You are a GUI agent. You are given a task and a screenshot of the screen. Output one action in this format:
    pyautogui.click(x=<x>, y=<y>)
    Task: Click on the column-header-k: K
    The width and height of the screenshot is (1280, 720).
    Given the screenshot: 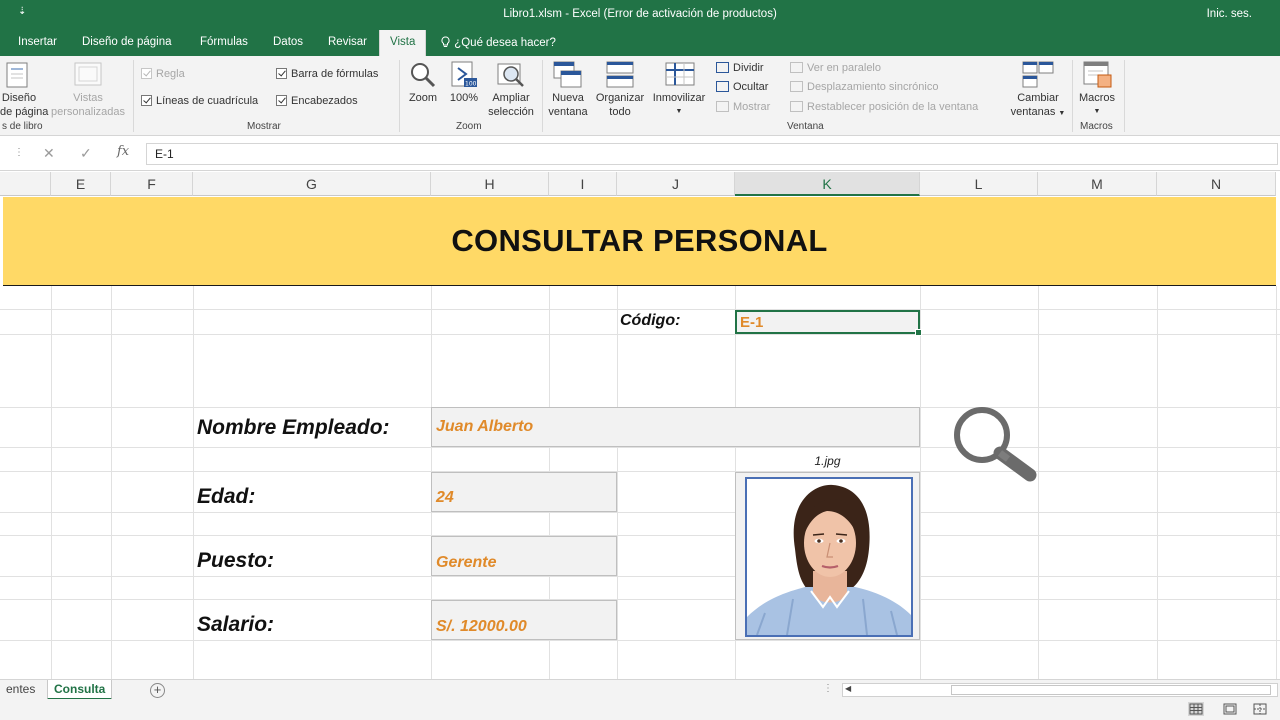 What is the action you would take?
    pyautogui.click(x=827, y=184)
    